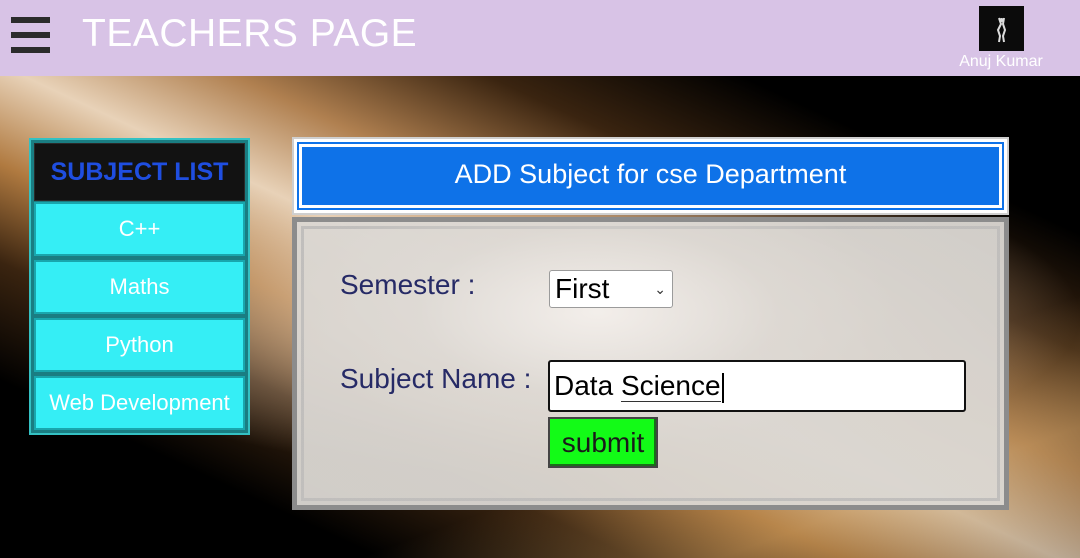  Describe the element at coordinates (139, 345) in the screenshot. I see `subject-item-python: Python` at that location.